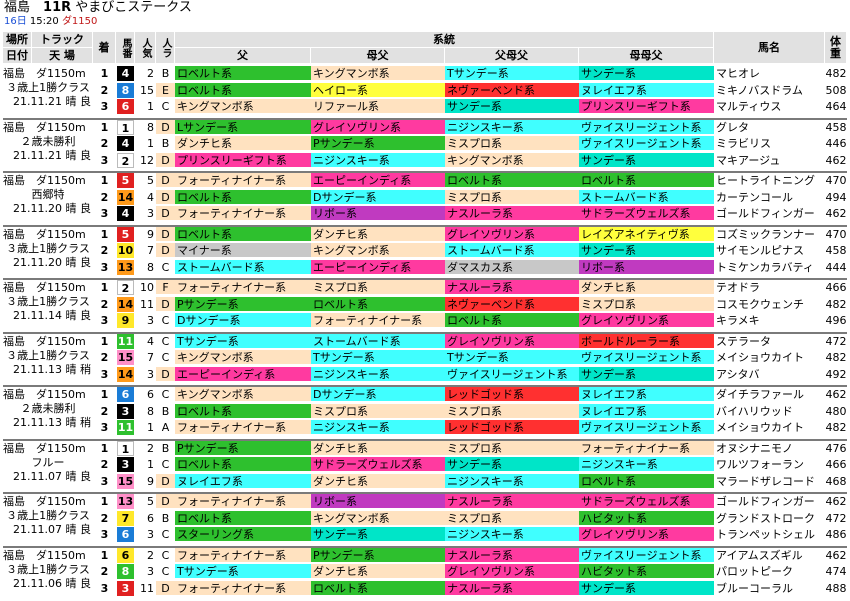 The height and width of the screenshot is (601, 850). Describe the element at coordinates (48, 302) in the screenshot. I see `race-info: 福島 ダ1150m ３歳上1勝クラス 21.11.14 晴 良` at that location.